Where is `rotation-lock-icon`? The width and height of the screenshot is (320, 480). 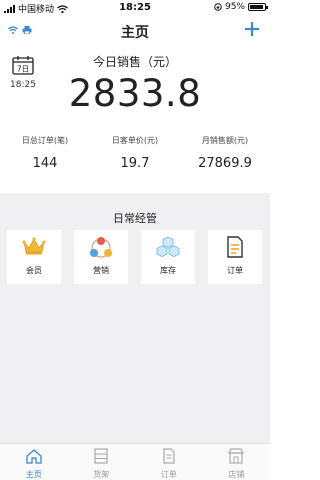
rotation-lock-icon is located at coordinates (218, 7).